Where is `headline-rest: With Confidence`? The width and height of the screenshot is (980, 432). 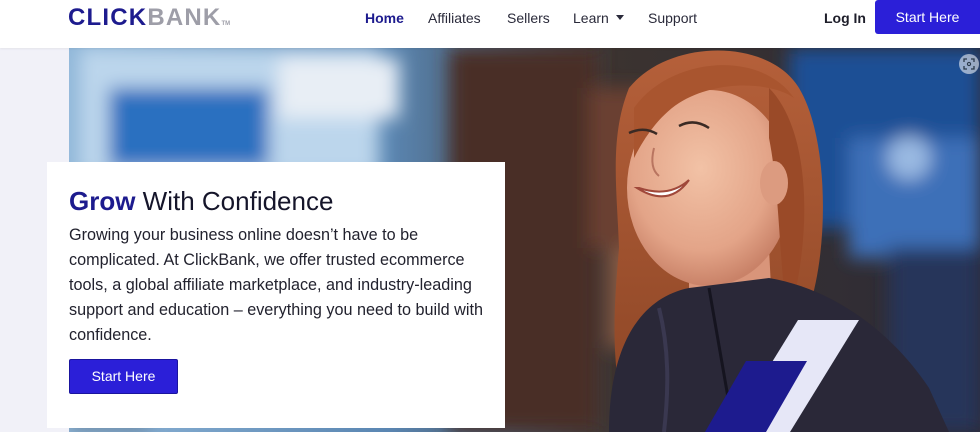
headline-rest: With Confidence is located at coordinates (234, 201).